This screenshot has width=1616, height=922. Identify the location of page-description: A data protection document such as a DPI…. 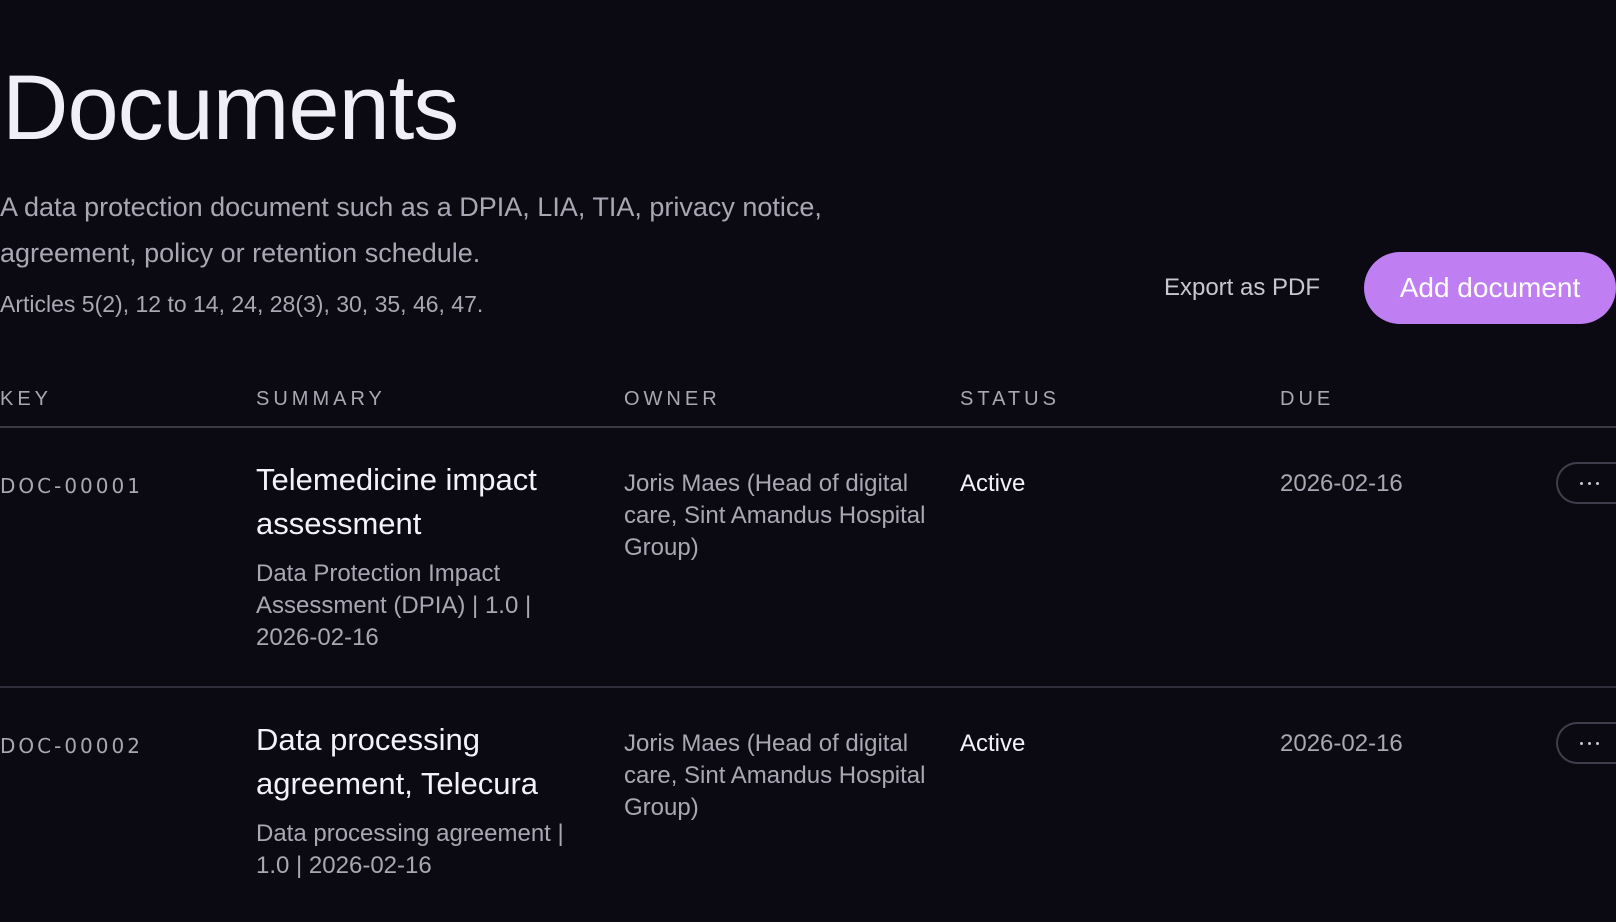
(411, 230).